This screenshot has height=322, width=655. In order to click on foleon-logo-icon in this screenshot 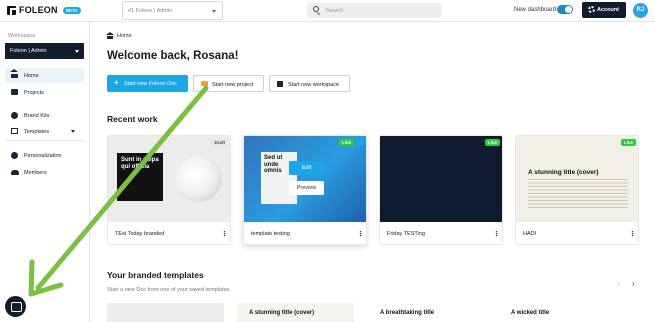, I will do `click(11, 10)`.